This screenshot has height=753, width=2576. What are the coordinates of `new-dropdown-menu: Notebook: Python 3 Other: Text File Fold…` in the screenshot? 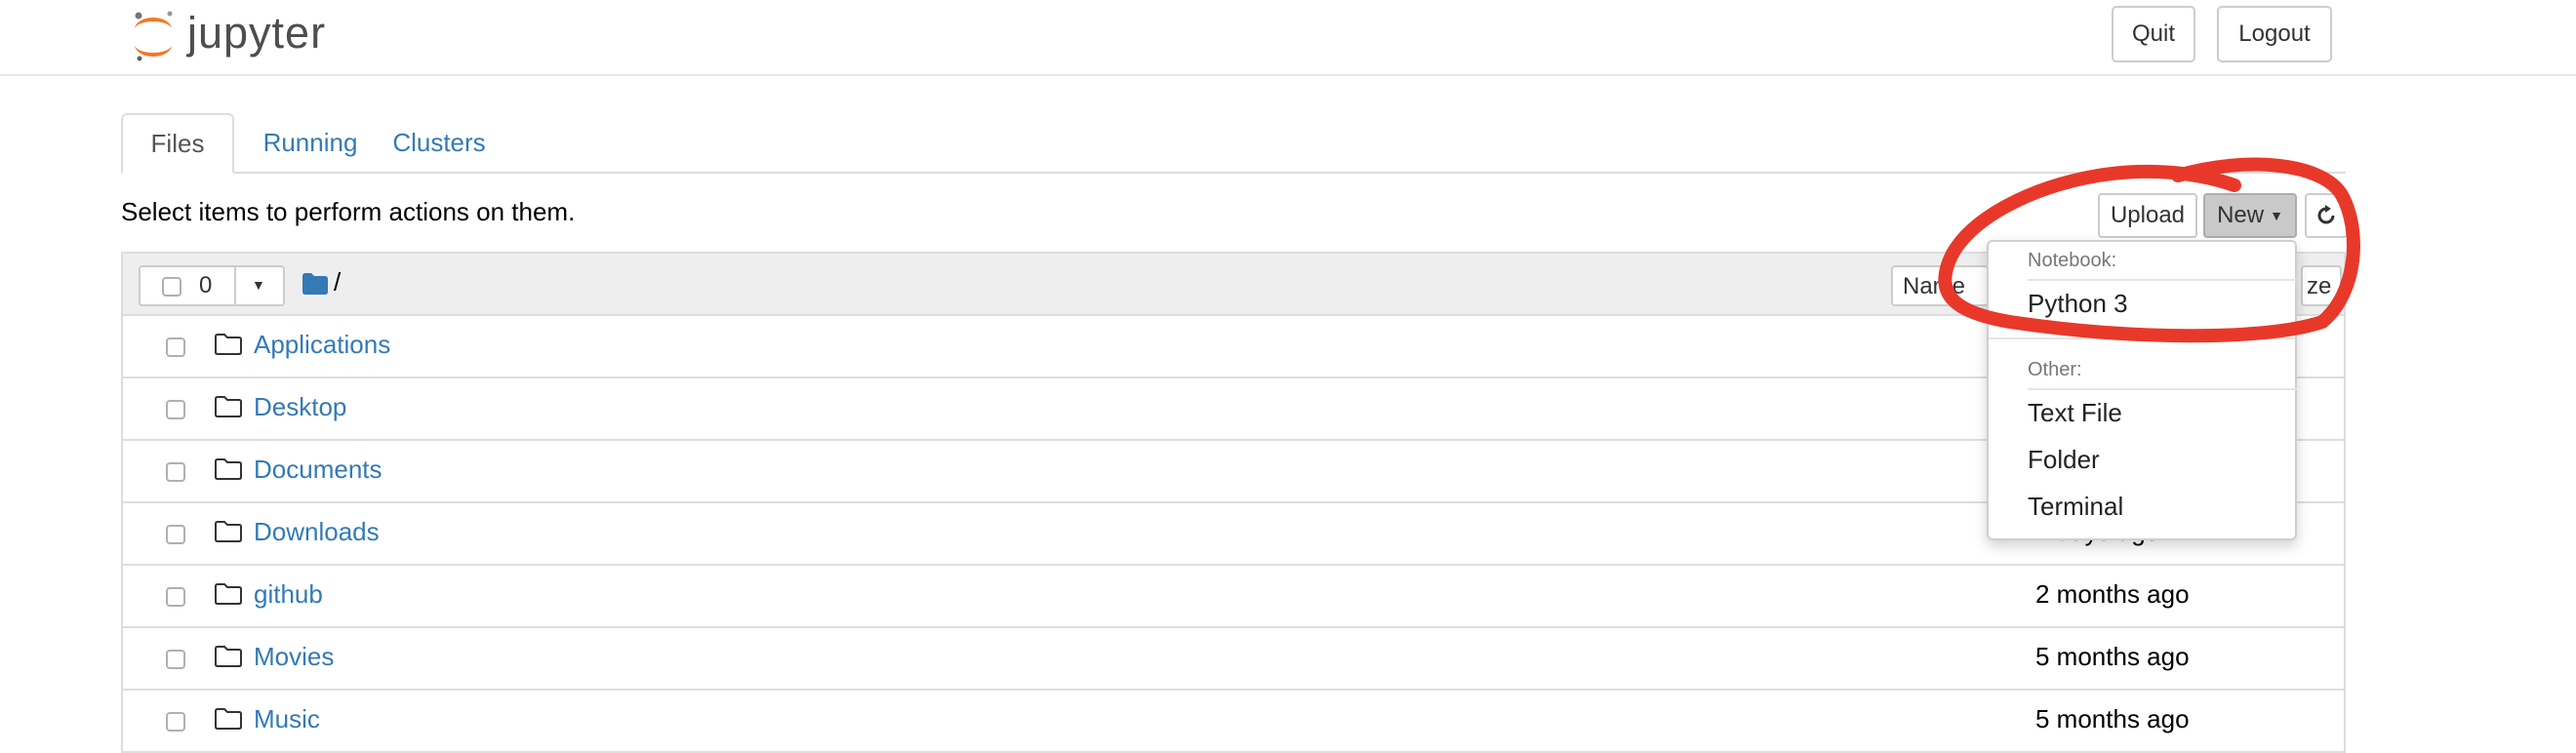 It's located at (2142, 390).